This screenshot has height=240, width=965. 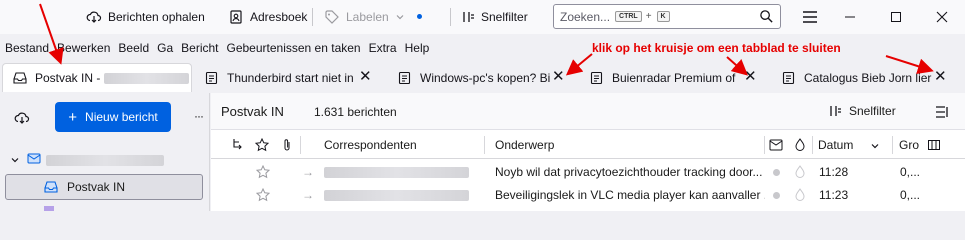 I want to click on tab-message-3: Buienradar Premium of ✕, so click(x=675, y=77).